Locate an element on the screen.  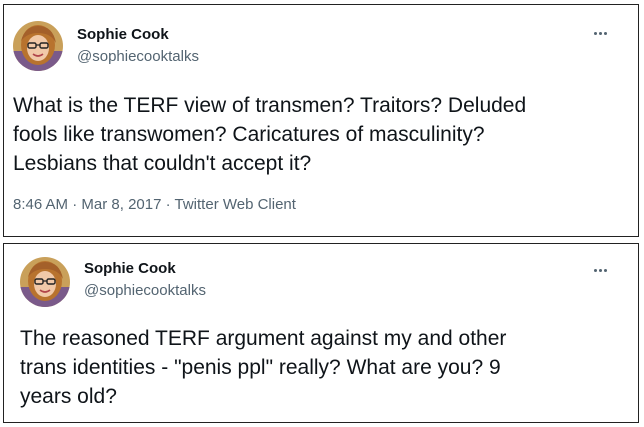
tweet-time: 8:46 AM is located at coordinates (40, 204).